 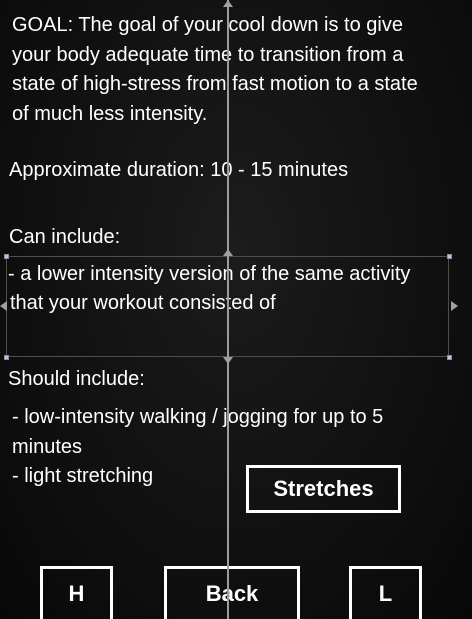 I want to click on vertical-alignment-guide, so click(x=228, y=309).